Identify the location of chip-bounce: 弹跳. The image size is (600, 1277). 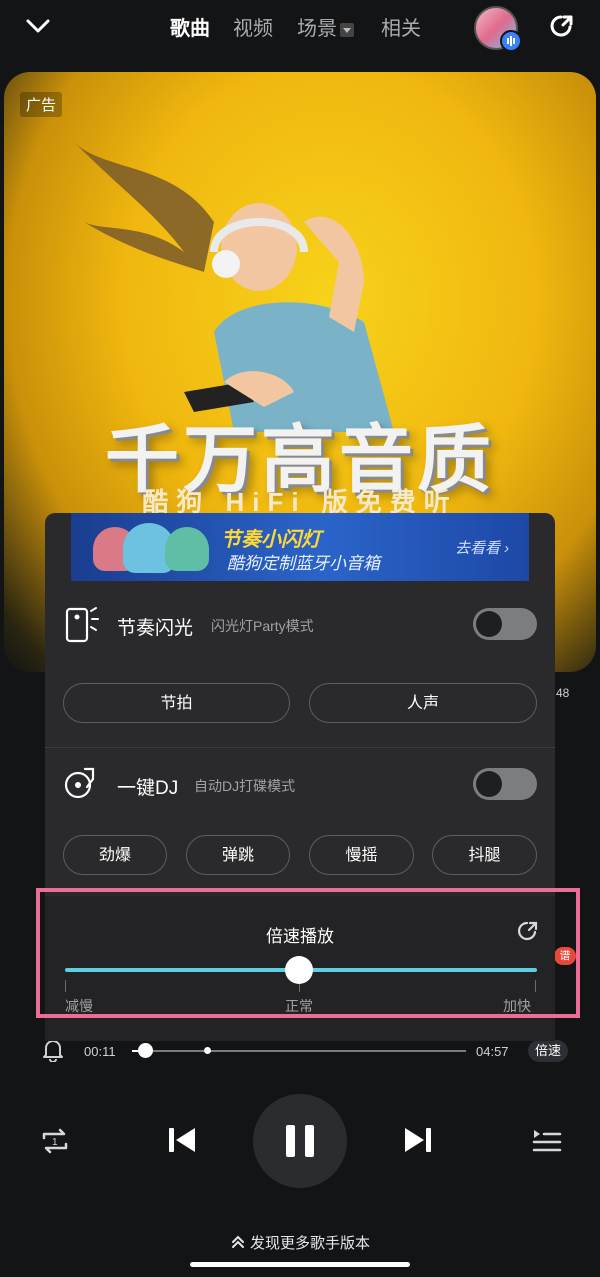
(238, 855).